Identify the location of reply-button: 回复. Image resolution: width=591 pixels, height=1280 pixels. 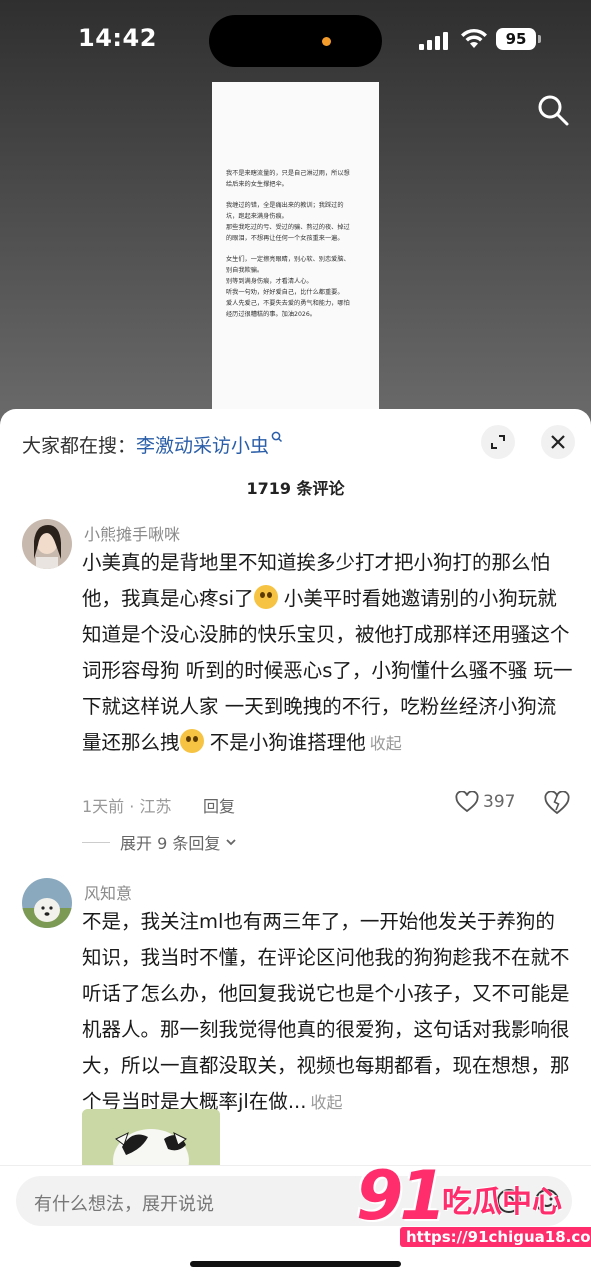
(219, 805).